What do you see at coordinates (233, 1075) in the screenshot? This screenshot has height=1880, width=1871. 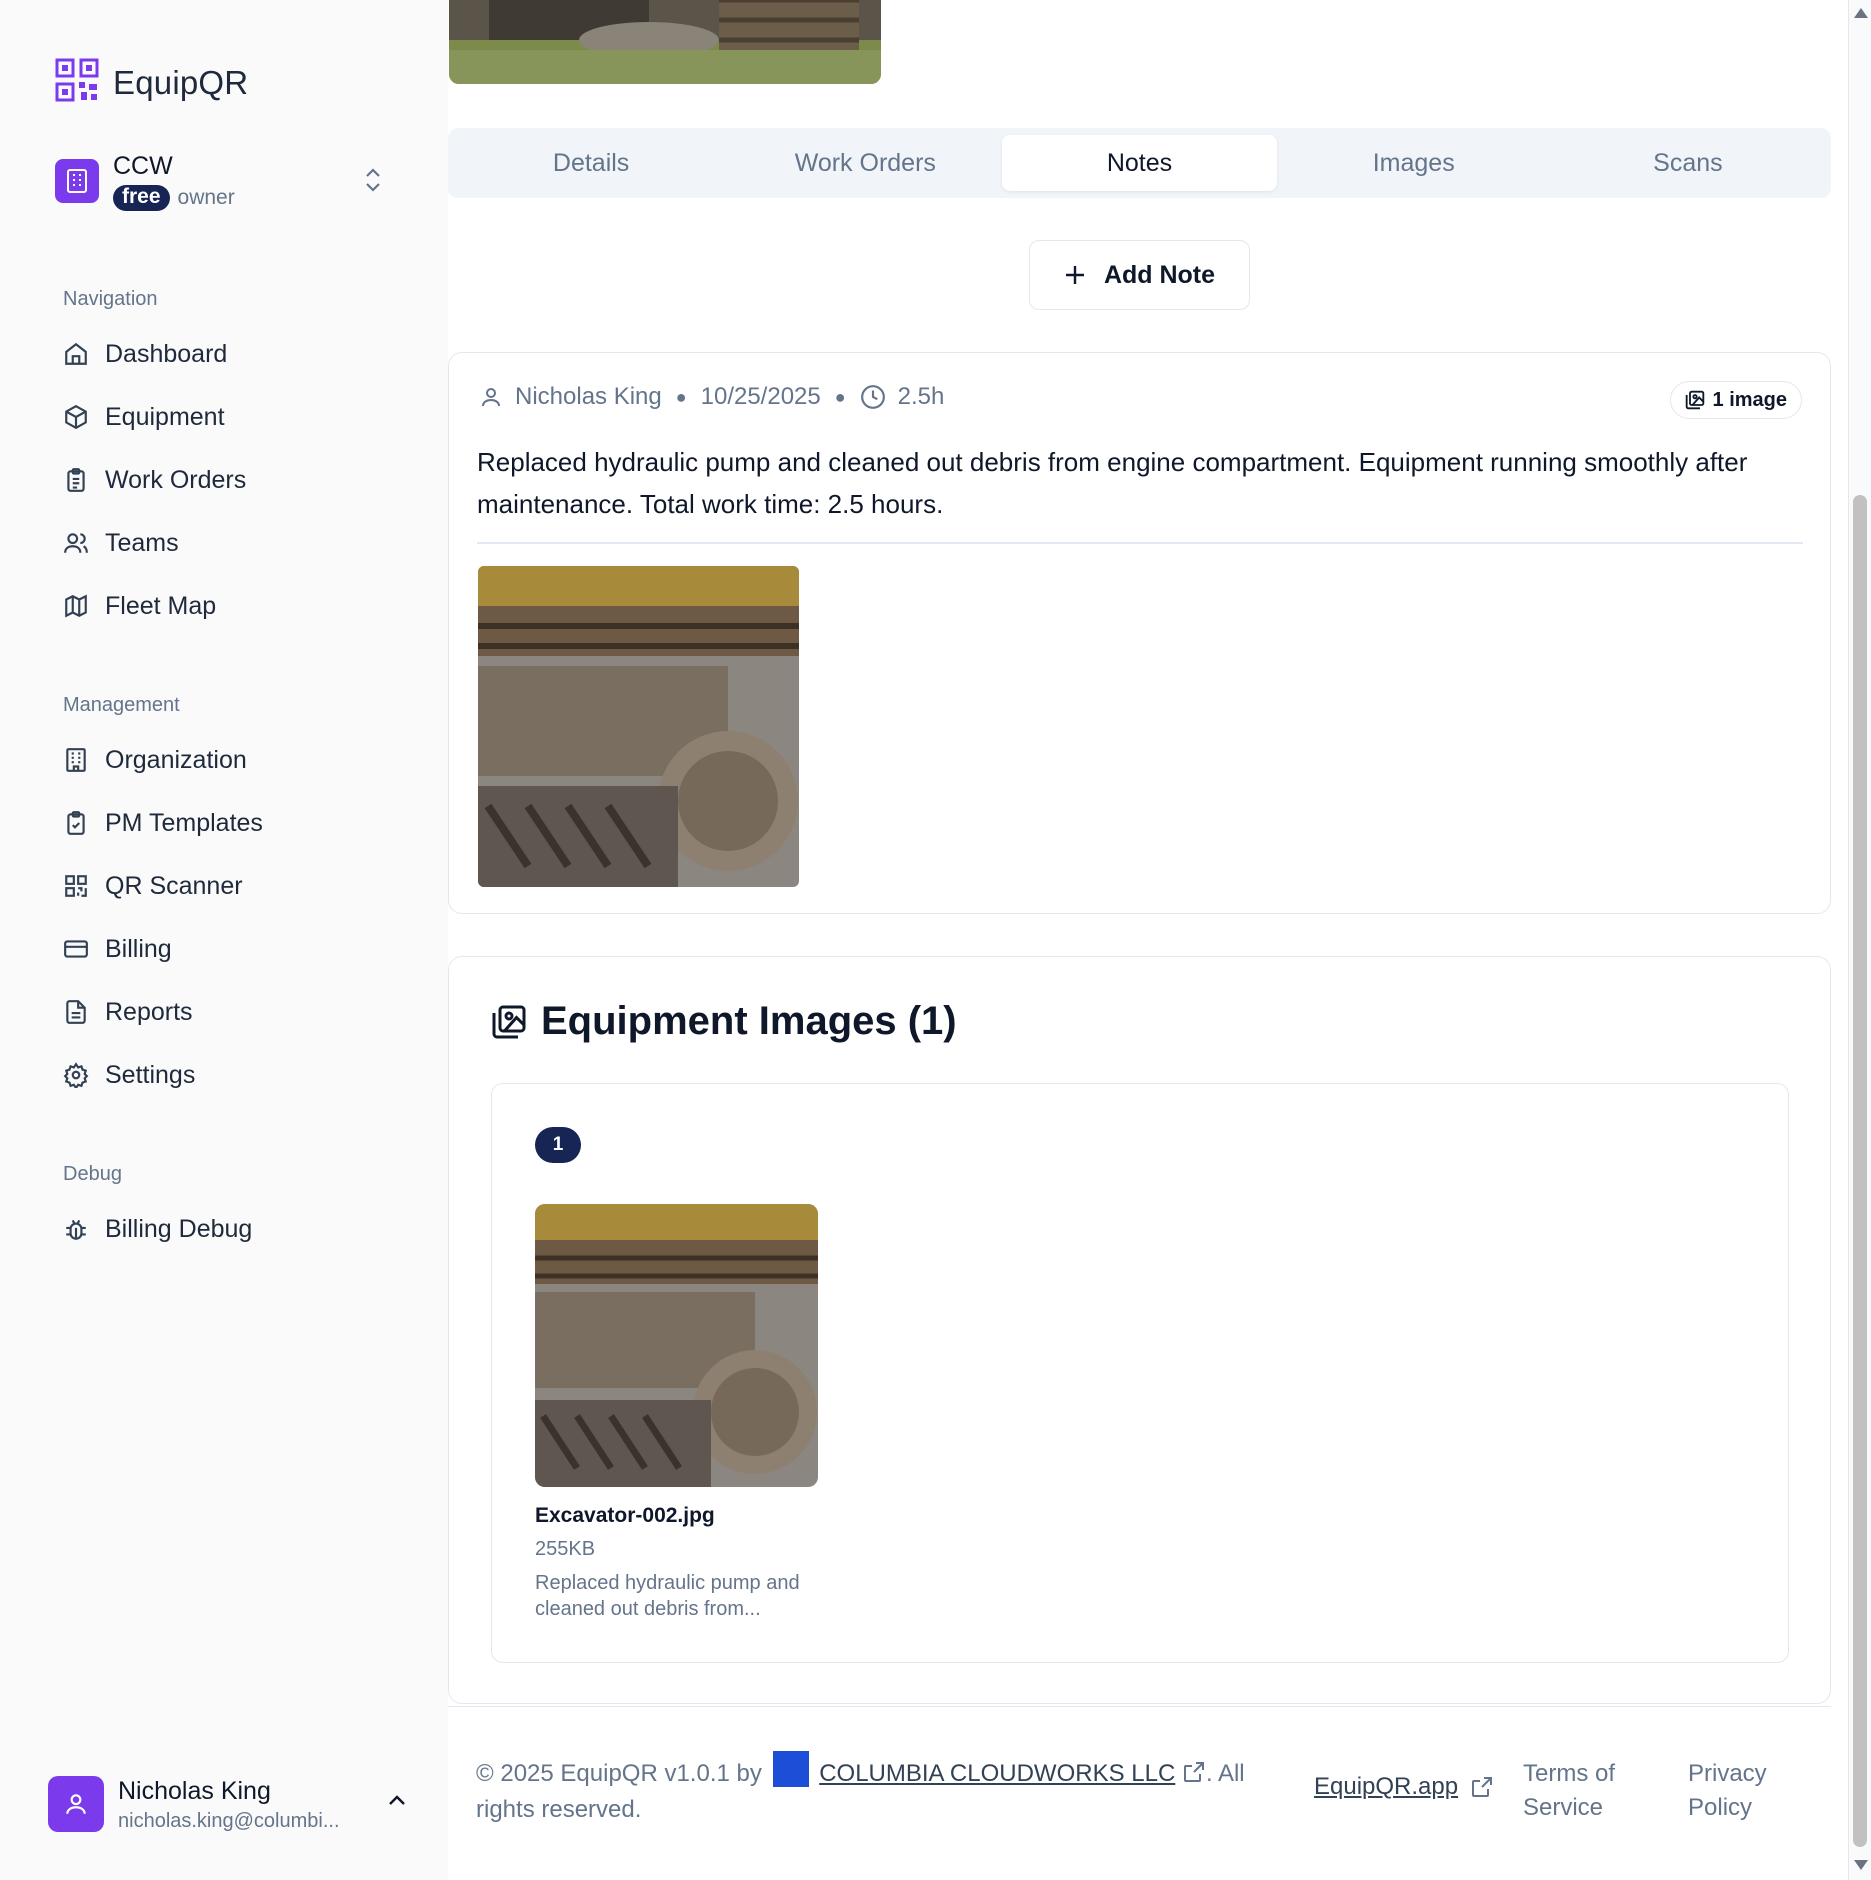 I see `sidebar-item-settings: Settings` at bounding box center [233, 1075].